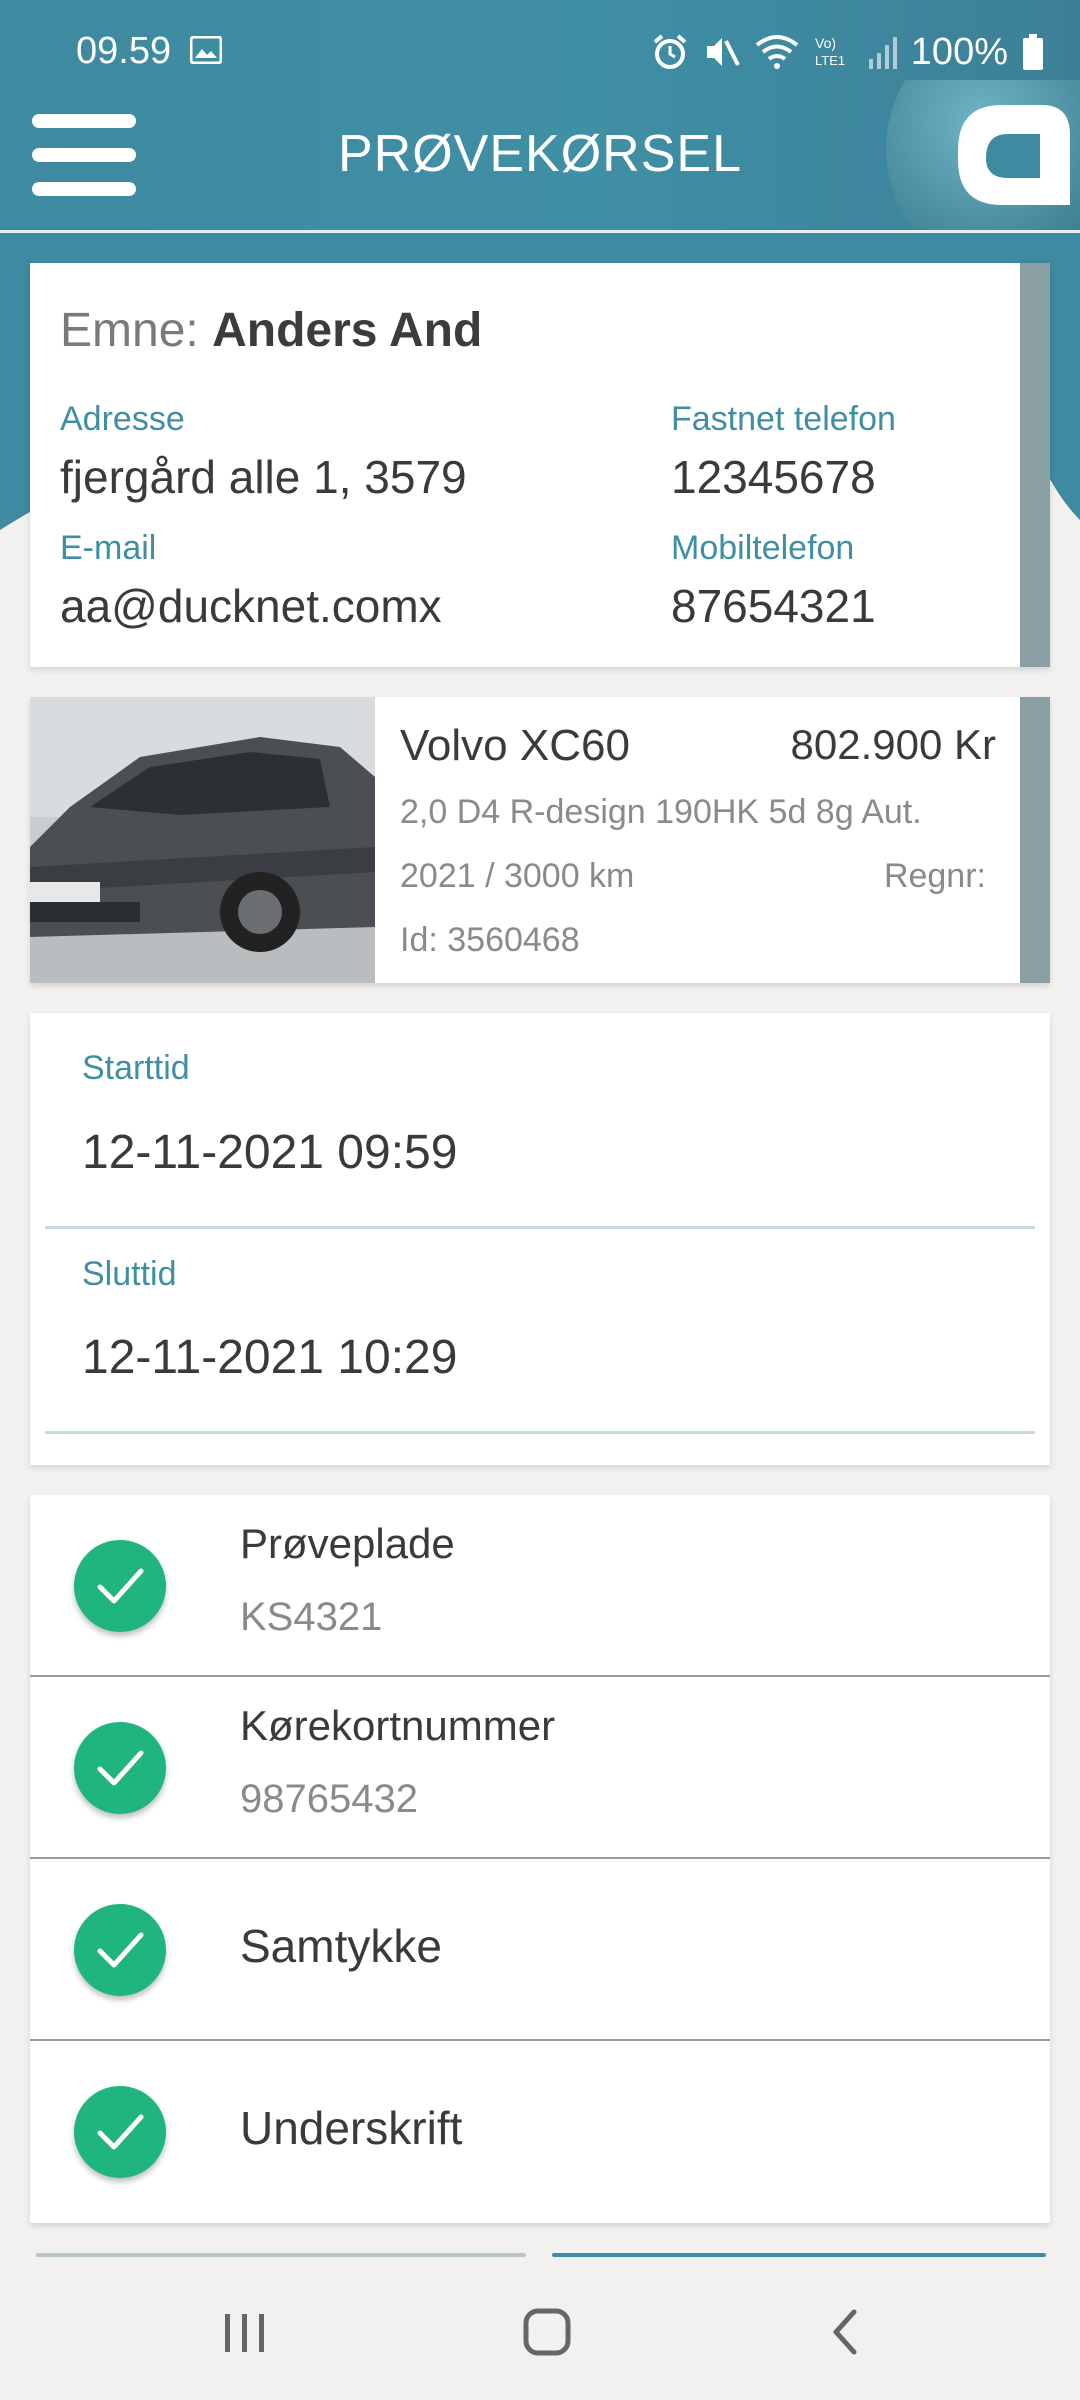  Describe the element at coordinates (108, 548) in the screenshot. I see `email-label: E-mail` at that location.